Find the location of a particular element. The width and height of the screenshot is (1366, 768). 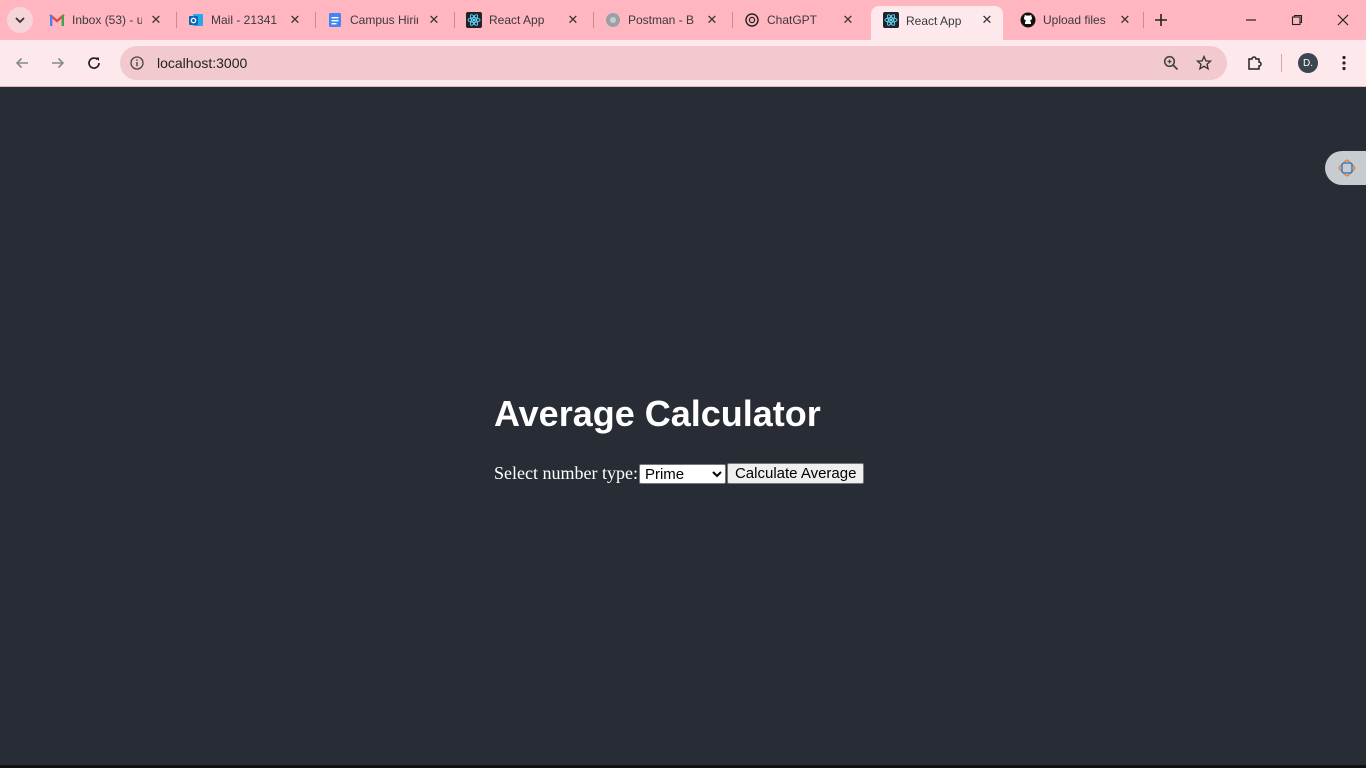

extensions-button is located at coordinates (1255, 63).